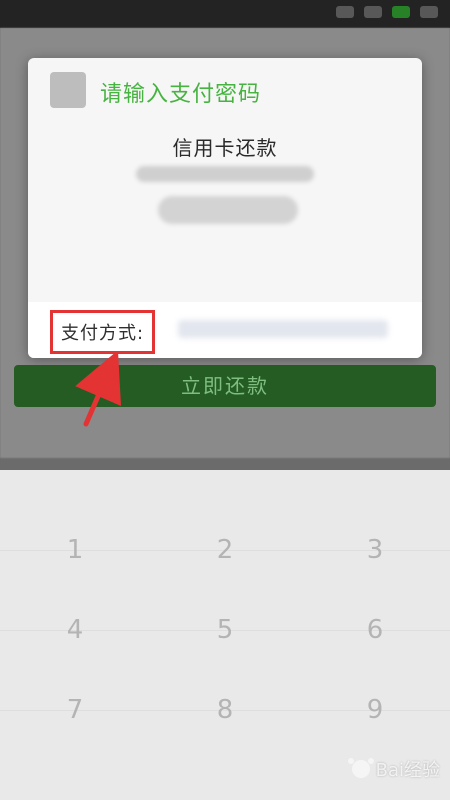 Image resolution: width=450 pixels, height=800 pixels. I want to click on blurred-amount, so click(228, 210).